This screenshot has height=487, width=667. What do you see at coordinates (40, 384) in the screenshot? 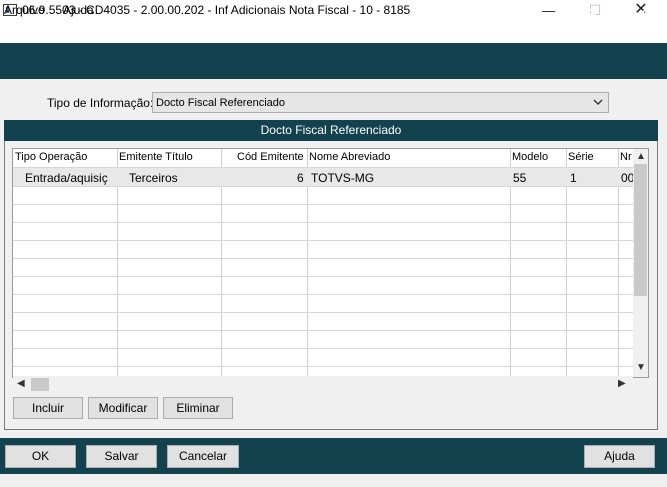
I see `horizontal-scroll-thumb` at bounding box center [40, 384].